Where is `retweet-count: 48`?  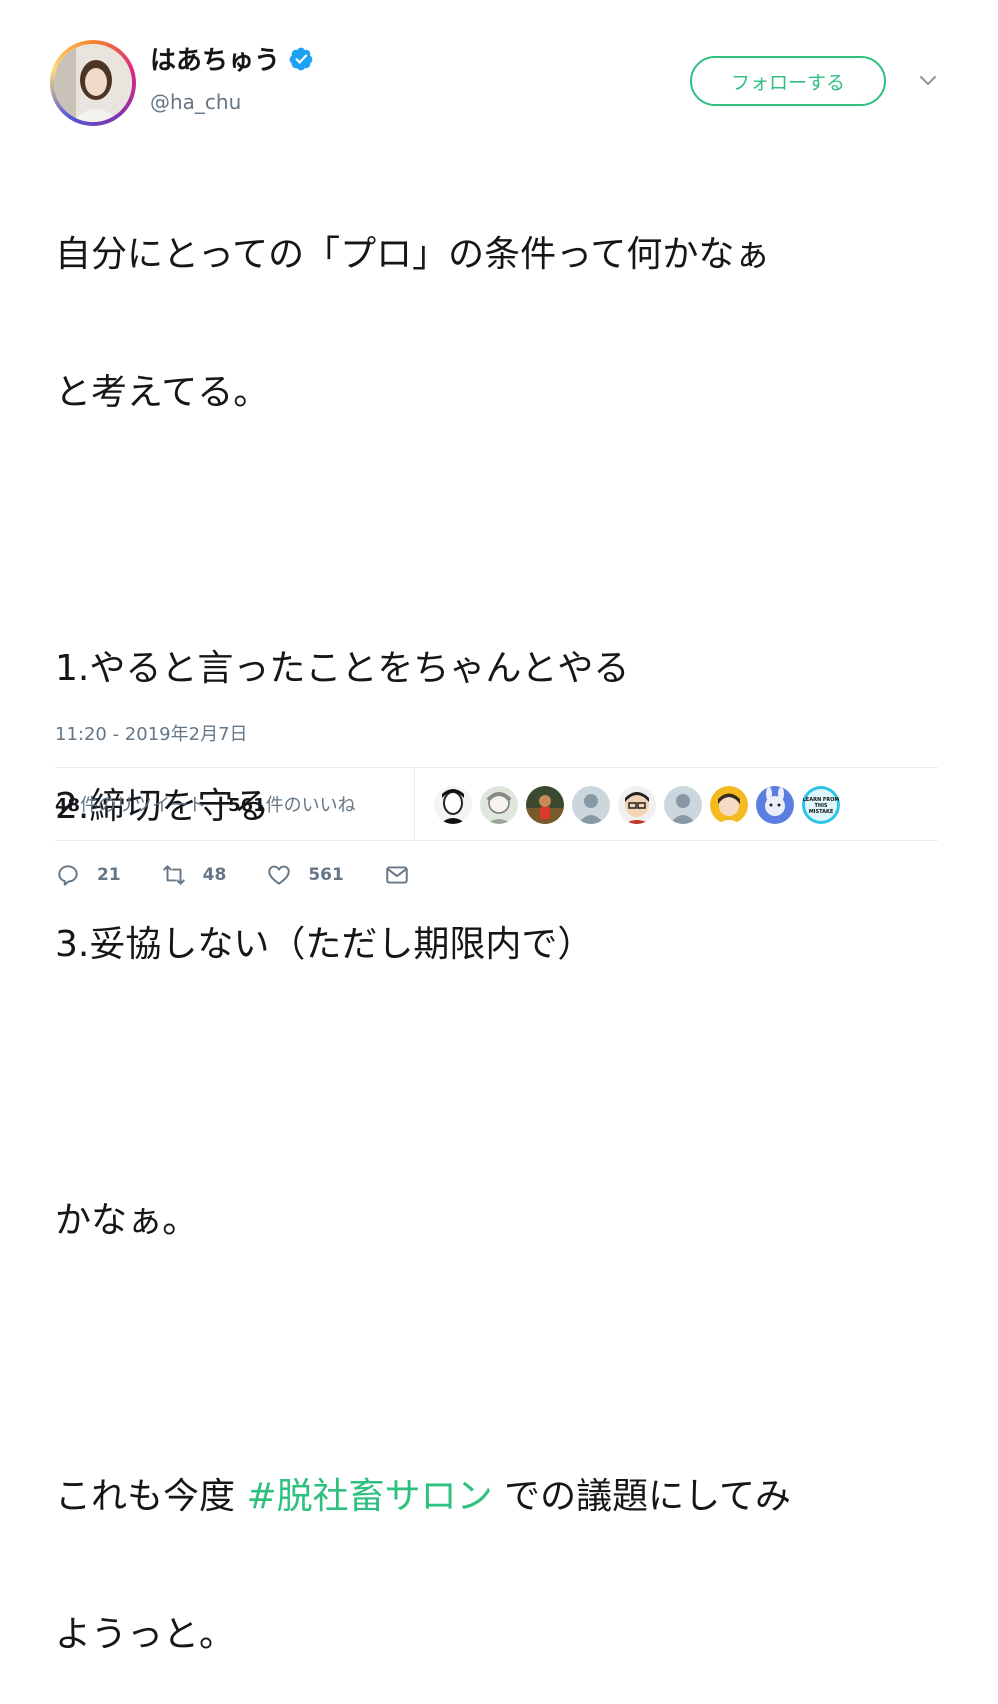
retweet-count: 48 is located at coordinates (214, 875).